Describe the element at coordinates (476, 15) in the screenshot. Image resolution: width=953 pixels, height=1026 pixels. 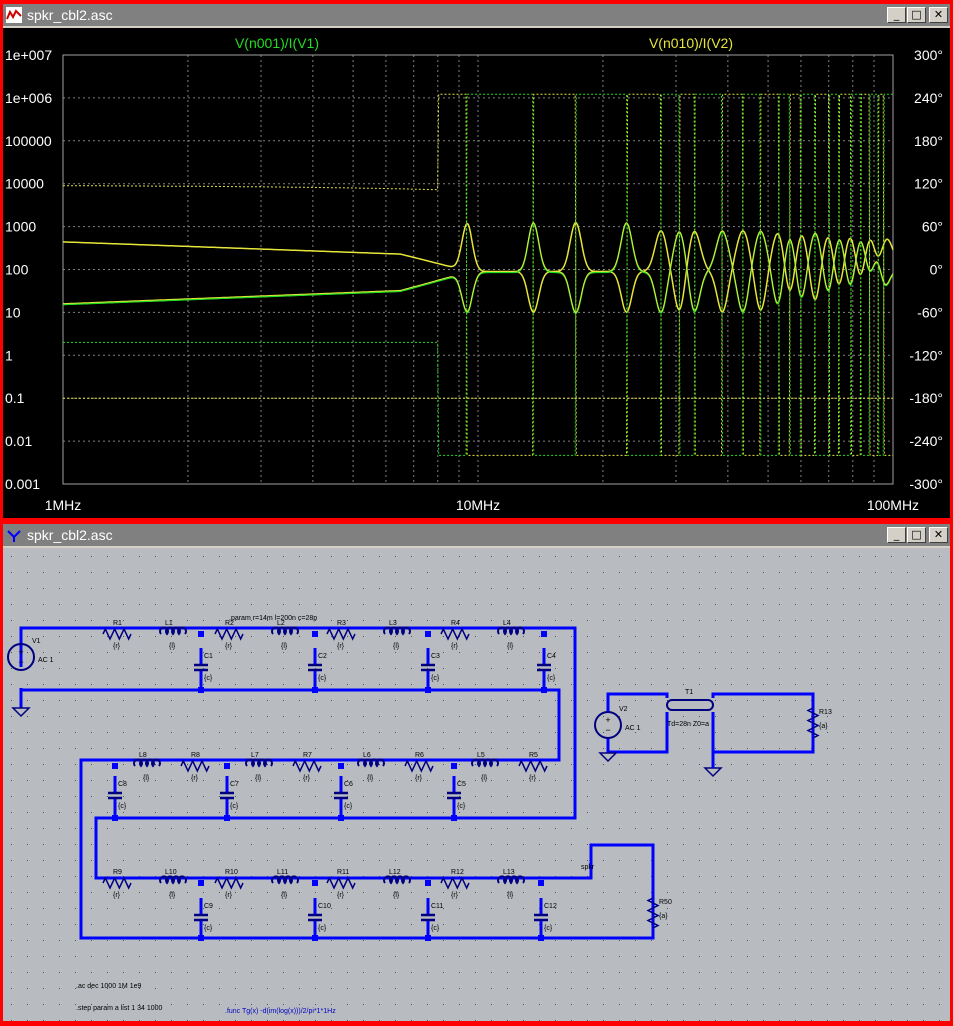
I see `waveform-titlebar: spkr_cbl2.asc _ □ ✕` at that location.